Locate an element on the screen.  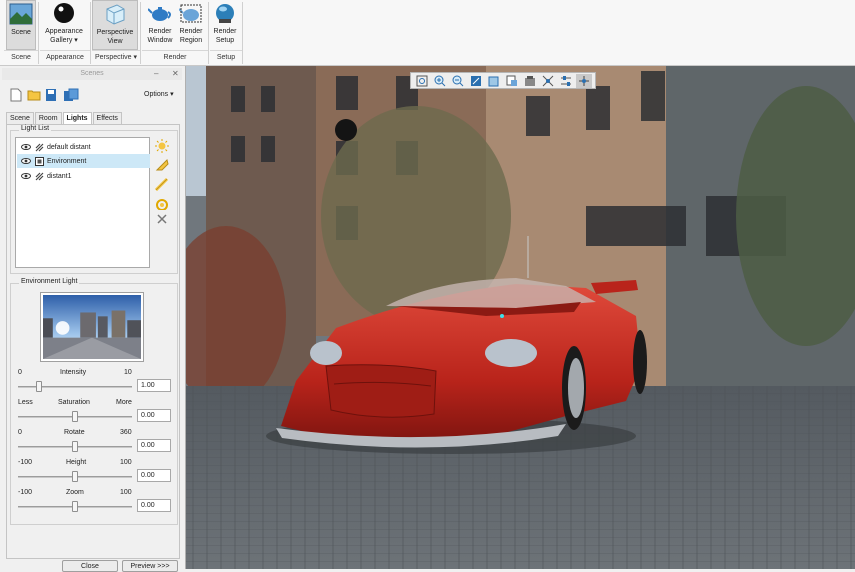
group-setup: Setup is located at coordinates (226, 57).